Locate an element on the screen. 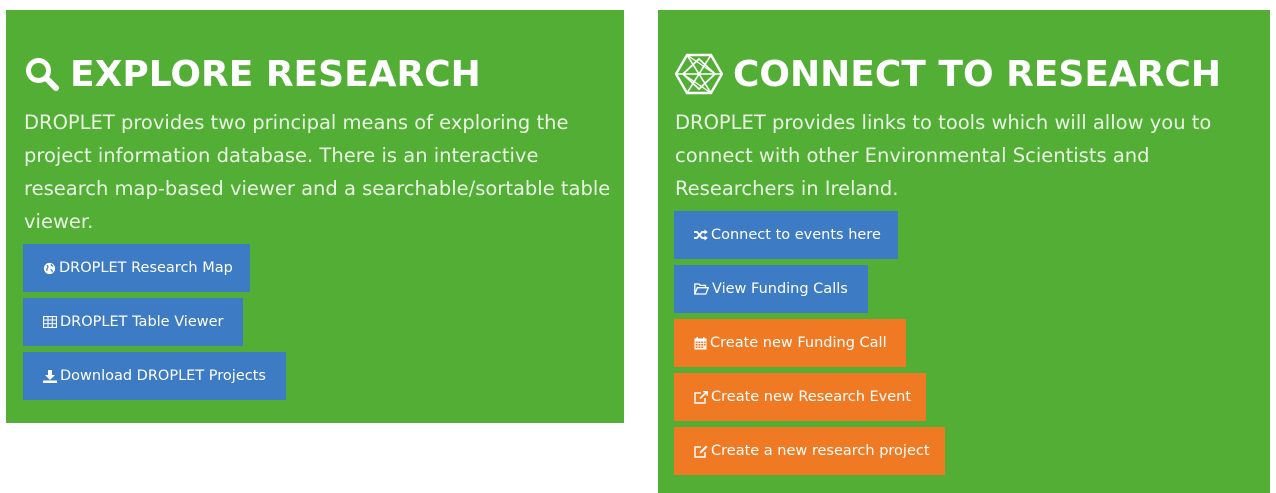 This screenshot has width=1276, height=493. folder-open-icon is located at coordinates (701, 289).